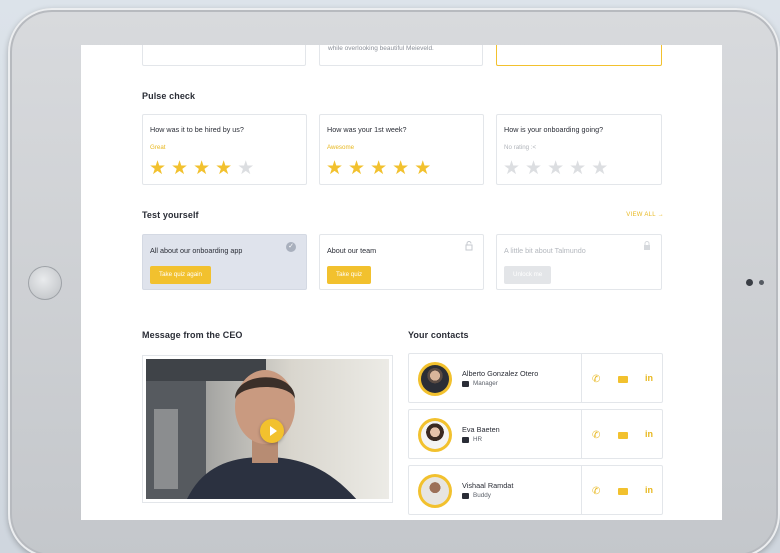  I want to click on take-quiz-again-button: Take quiz again, so click(180, 275).